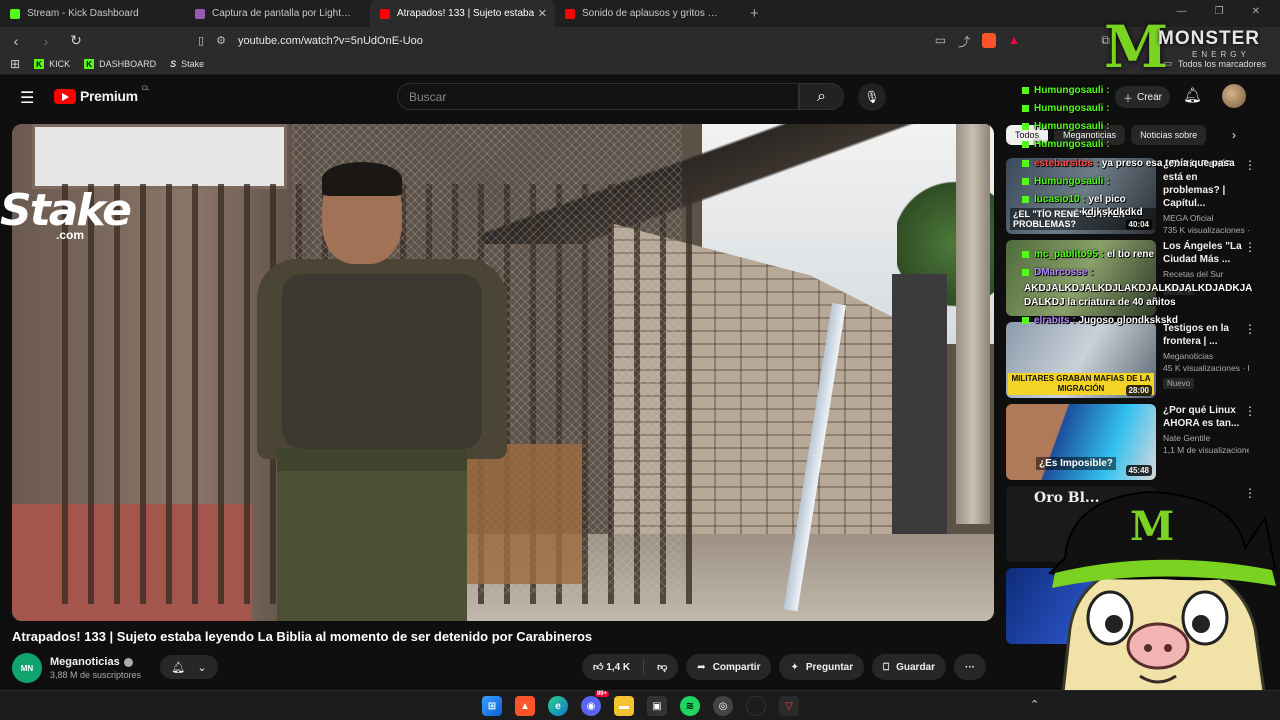 The height and width of the screenshot is (720, 1280). Describe the element at coordinates (1014, 41) in the screenshot. I see `brave-rewards-icon: ▲` at that location.